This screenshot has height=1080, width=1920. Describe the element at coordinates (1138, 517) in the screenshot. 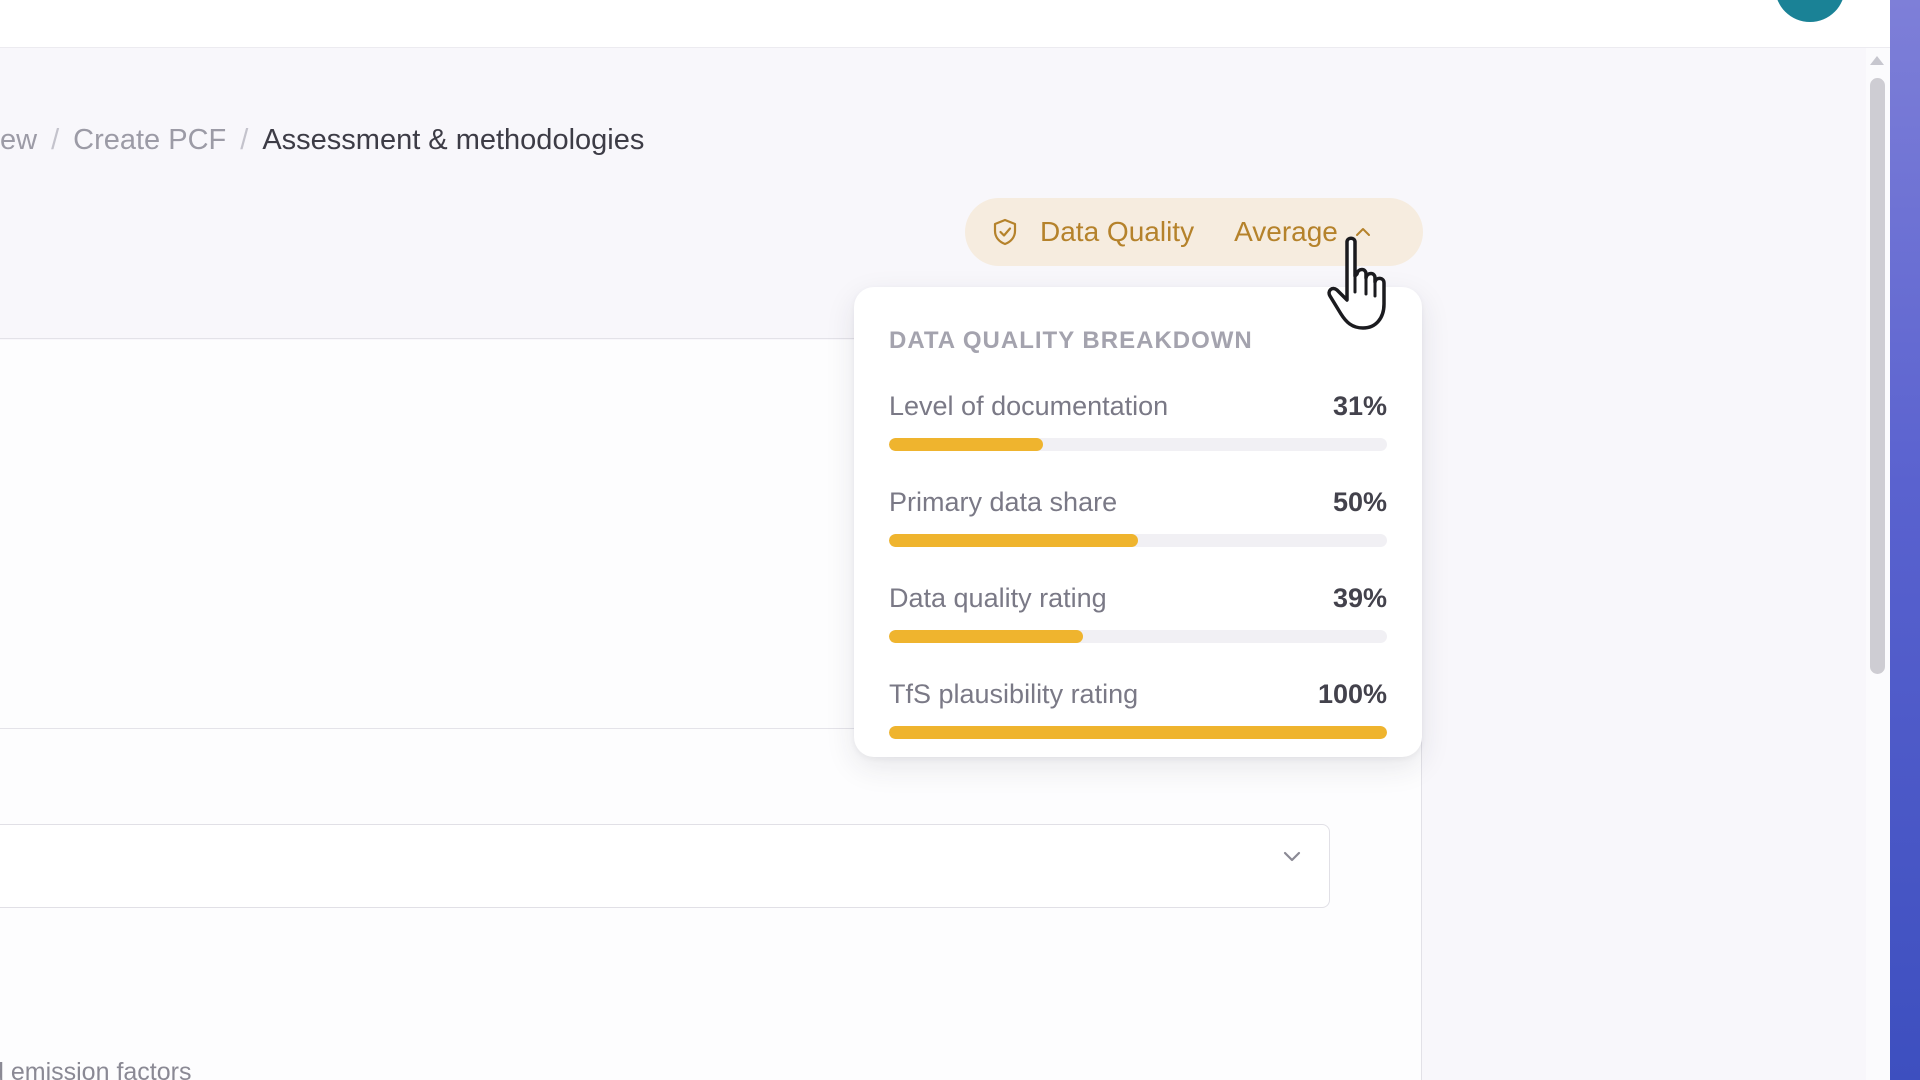

I see `metric-row: Primary data share 50%` at that location.